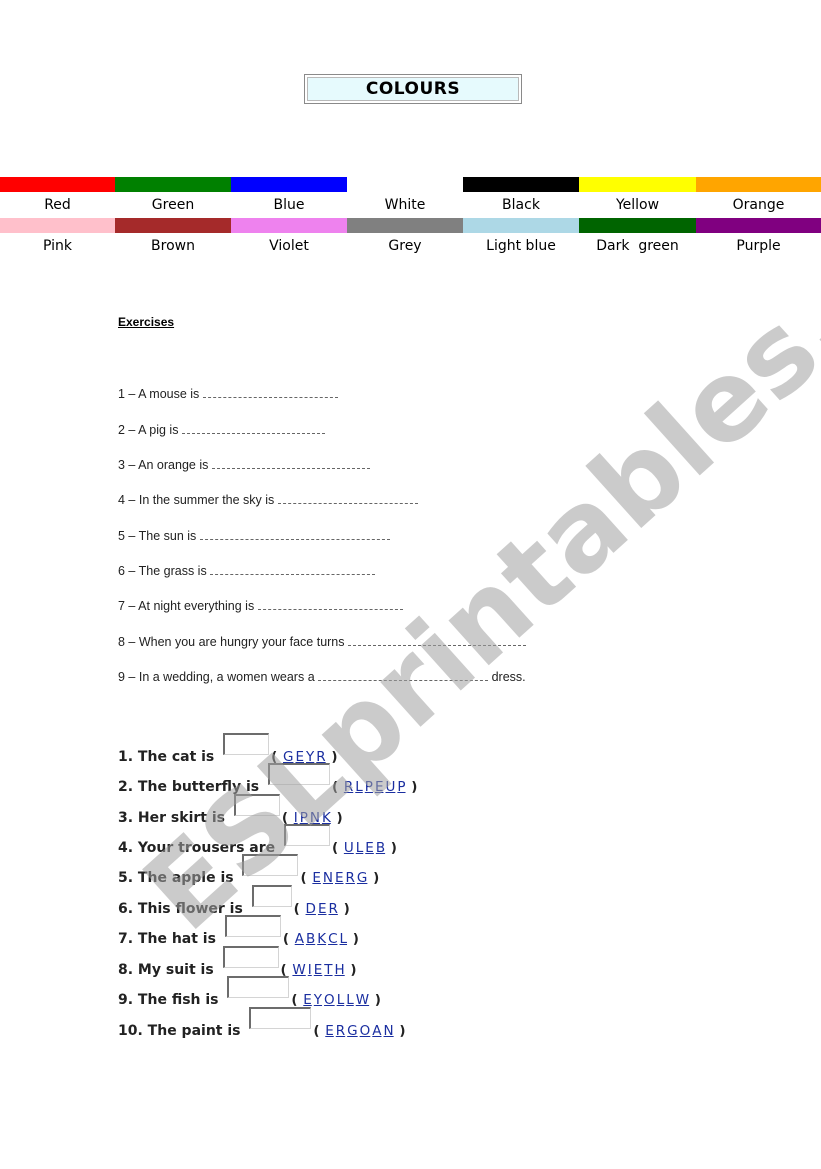 The image size is (821, 1169). I want to click on scrambled-letters: ( ULEB ), so click(364, 848).